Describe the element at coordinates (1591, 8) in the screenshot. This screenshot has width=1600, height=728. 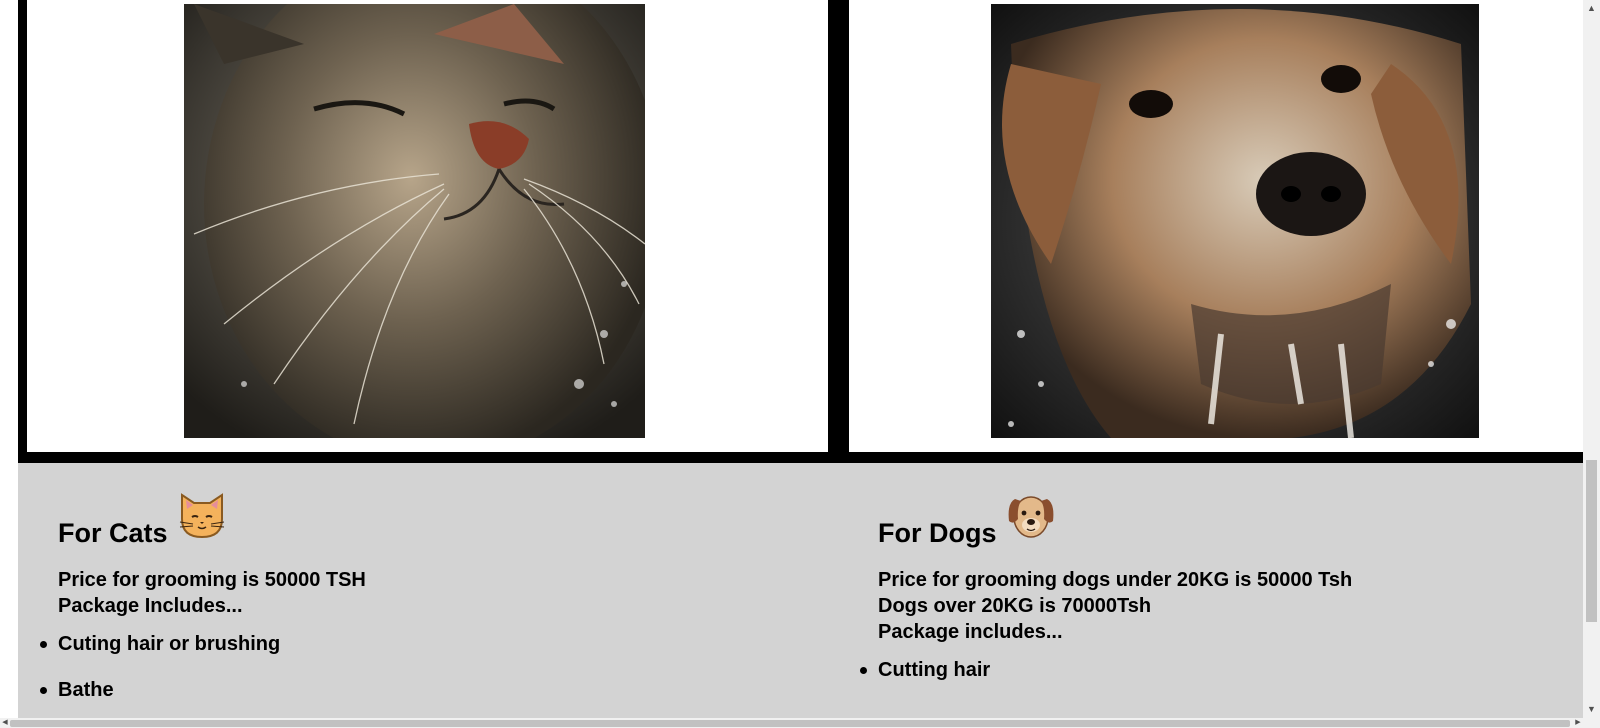
I see `scroll-up-icon: ▲` at that location.